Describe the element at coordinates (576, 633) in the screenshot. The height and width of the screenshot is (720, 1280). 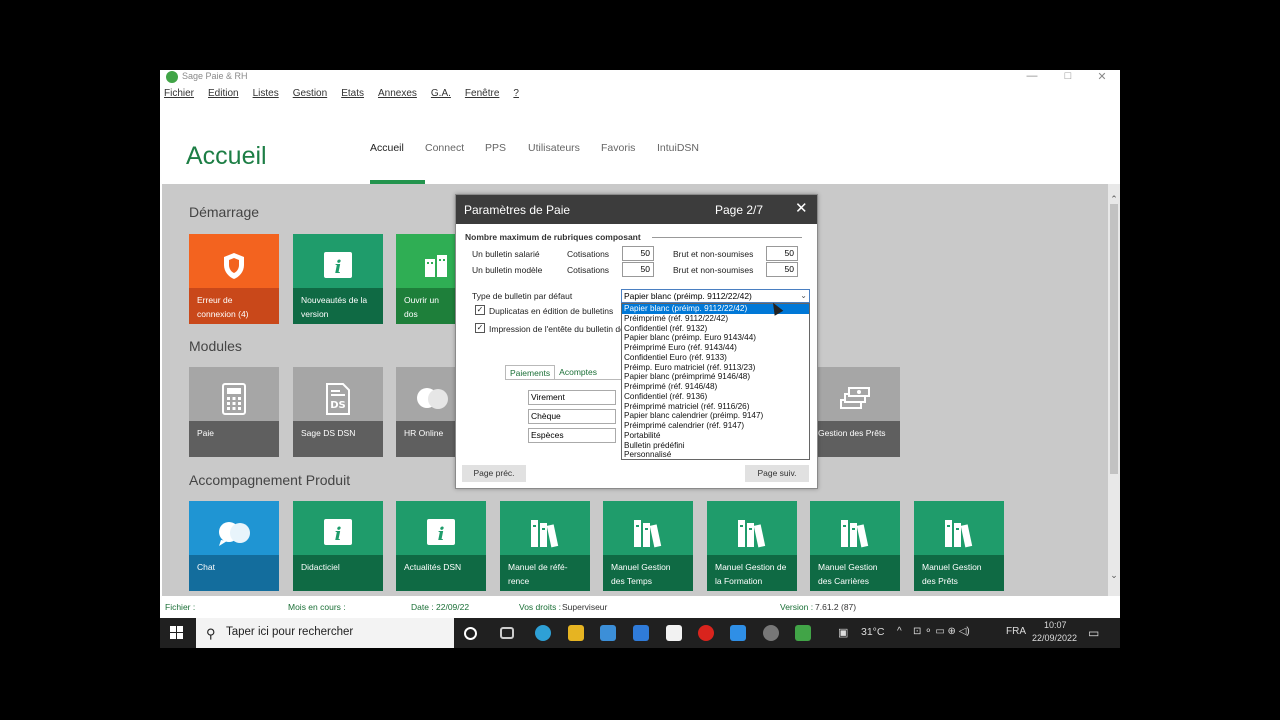
I see `file-explorer-icon` at that location.